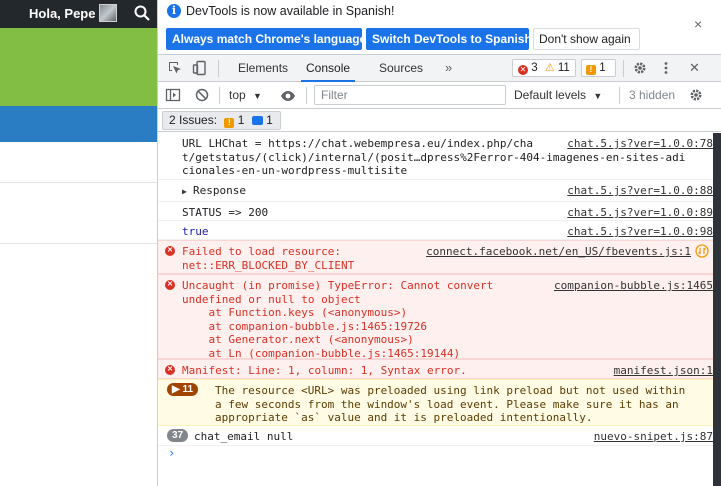 Image resolution: width=721 pixels, height=486 pixels. What do you see at coordinates (558, 252) in the screenshot?
I see `message-source-link: connect.facebook.net/en_US/fbevents.js:1` at bounding box center [558, 252].